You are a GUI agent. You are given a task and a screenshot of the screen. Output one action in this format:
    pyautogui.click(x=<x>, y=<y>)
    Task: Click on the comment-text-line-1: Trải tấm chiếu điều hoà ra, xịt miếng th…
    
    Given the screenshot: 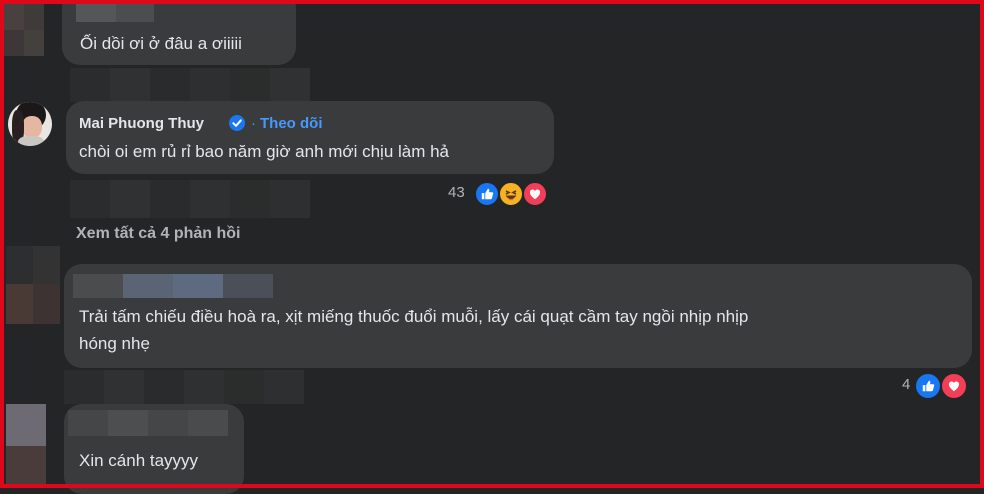 What is the action you would take?
    pyautogui.click(x=414, y=316)
    